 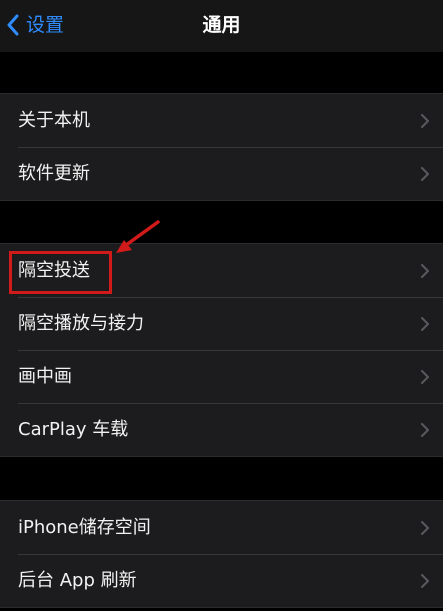 I want to click on list-item-label: 隔空播放与接力, so click(x=81, y=323).